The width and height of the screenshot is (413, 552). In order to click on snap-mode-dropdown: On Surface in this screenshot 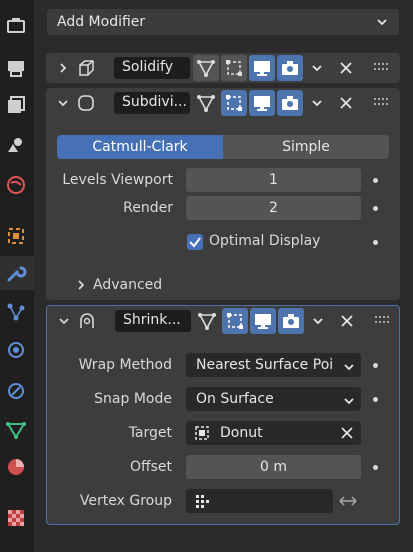, I will do `click(273, 399)`.